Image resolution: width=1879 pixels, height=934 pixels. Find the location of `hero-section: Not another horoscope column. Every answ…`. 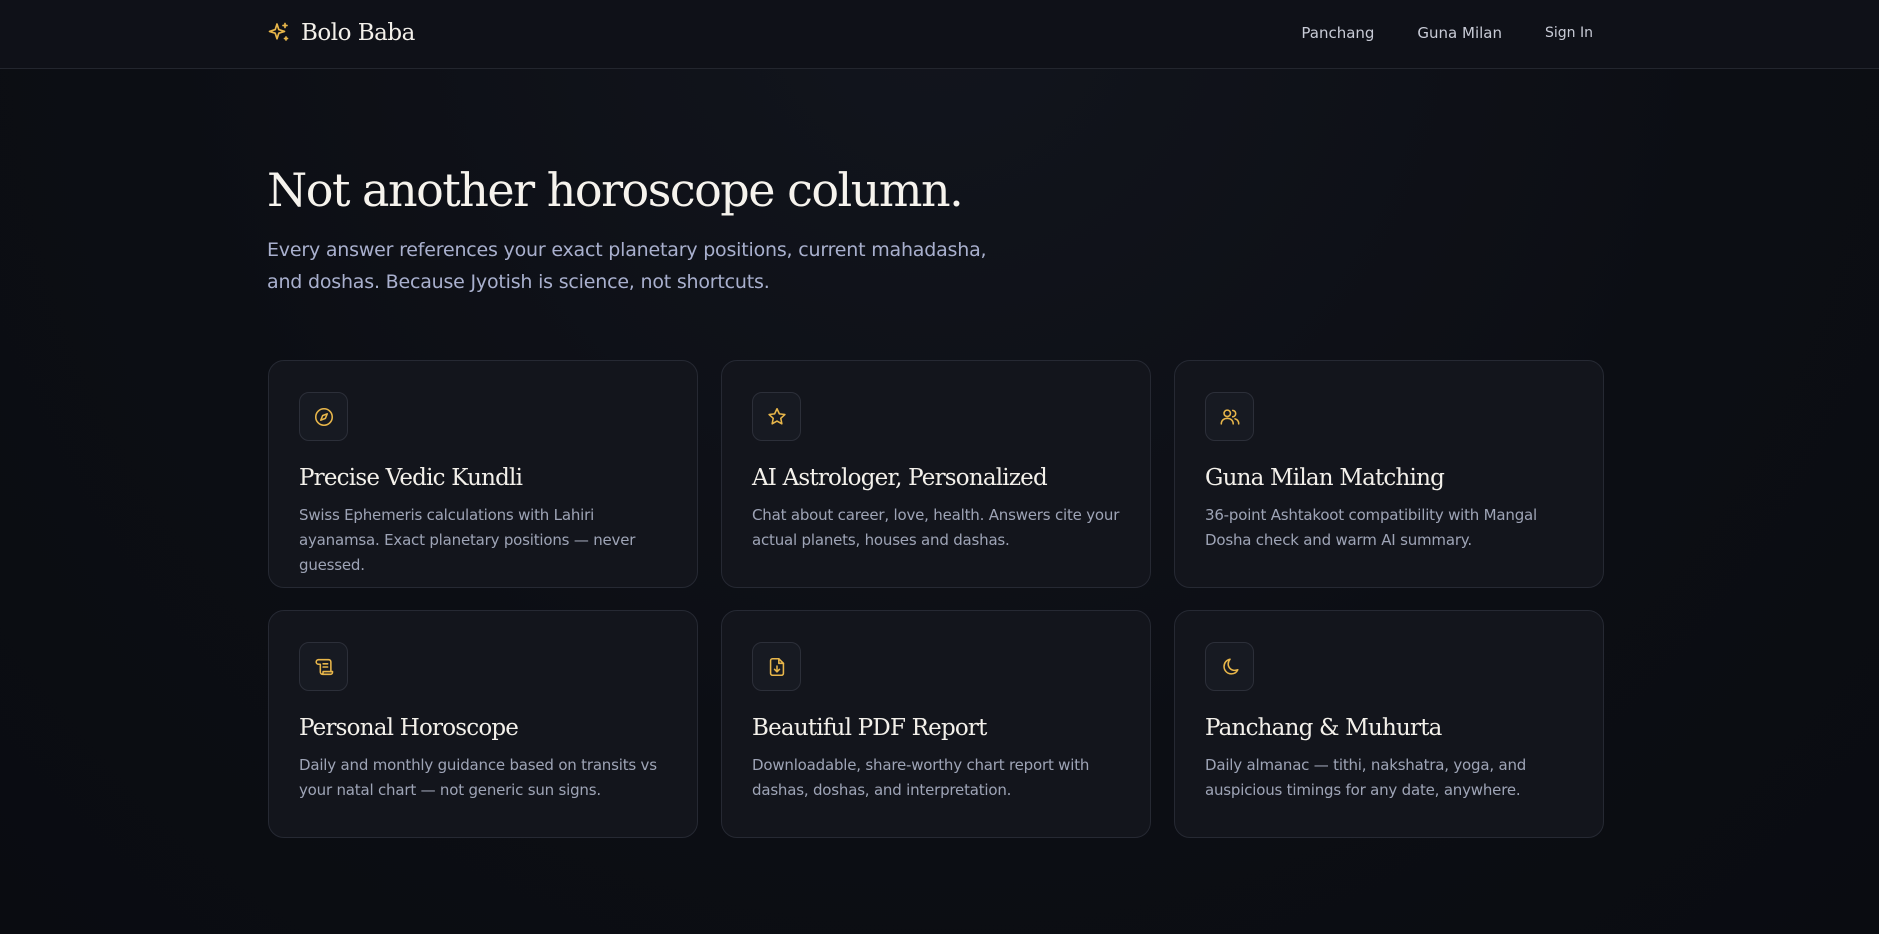

hero-section: Not another horoscope column. Every answ… is located at coordinates (667, 229).